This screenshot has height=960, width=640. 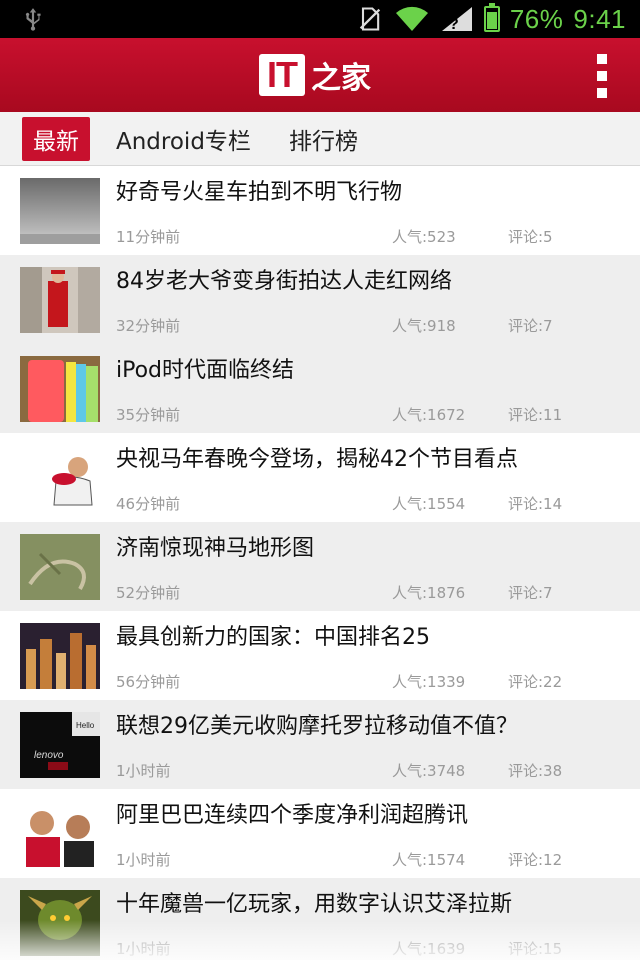 I want to click on battery-icon, so click(x=491, y=17).